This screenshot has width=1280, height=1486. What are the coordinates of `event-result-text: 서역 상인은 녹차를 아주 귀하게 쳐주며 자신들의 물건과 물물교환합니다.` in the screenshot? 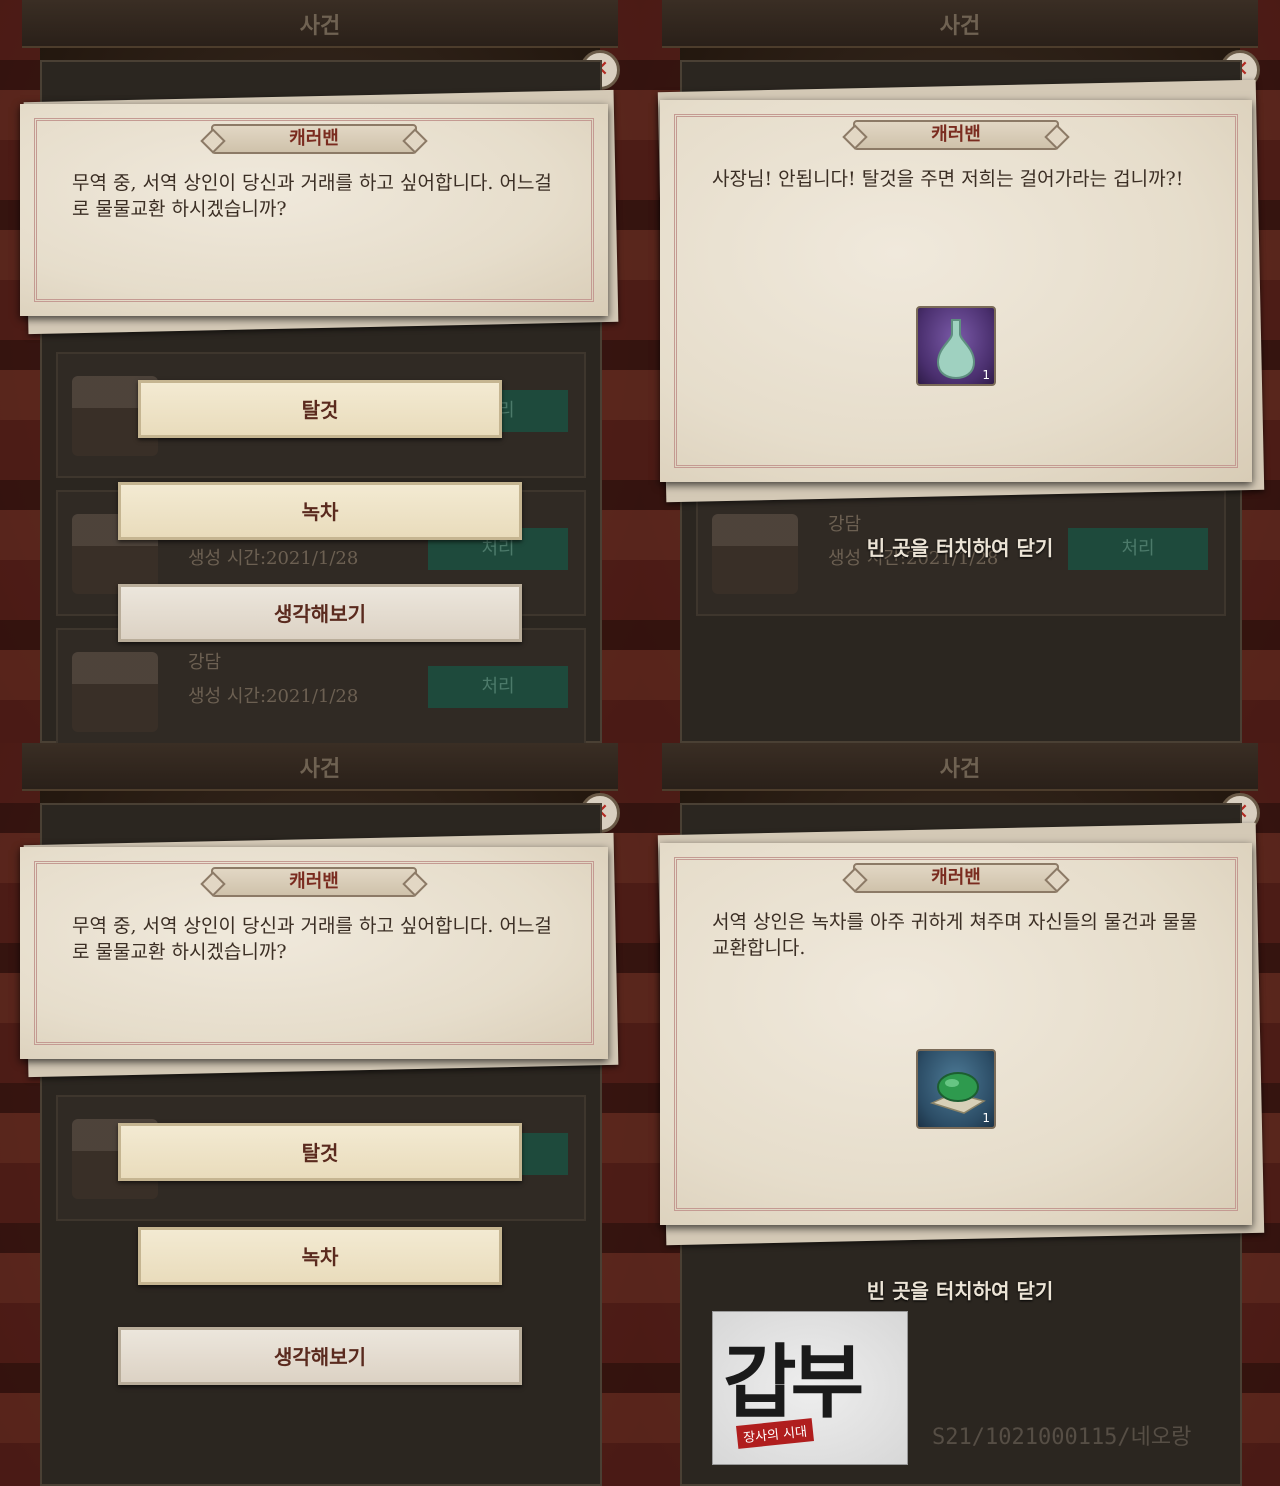 It's located at (955, 935).